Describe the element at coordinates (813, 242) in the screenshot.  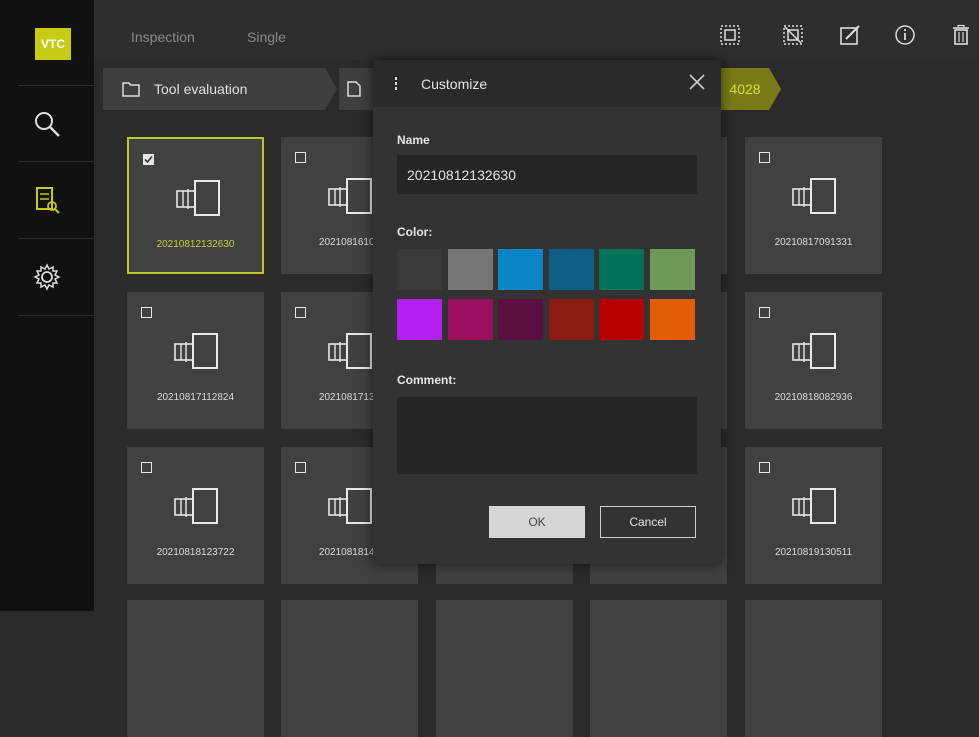
I see `tile-label: 20210817091331` at that location.